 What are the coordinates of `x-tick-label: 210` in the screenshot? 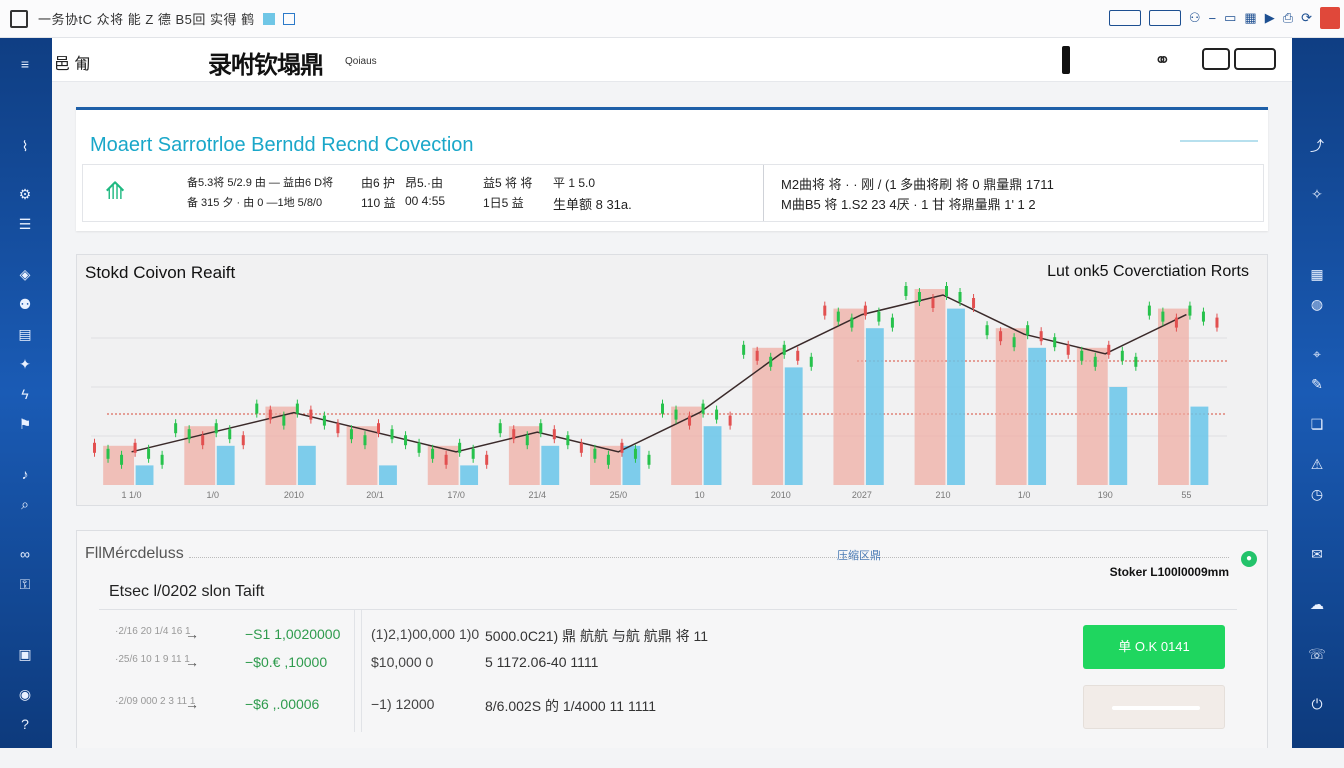 It's located at (942, 495).